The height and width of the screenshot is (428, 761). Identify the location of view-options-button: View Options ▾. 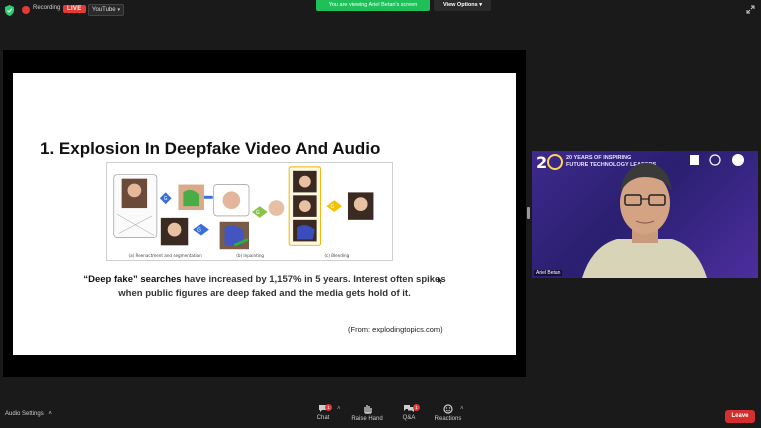
(462, 5).